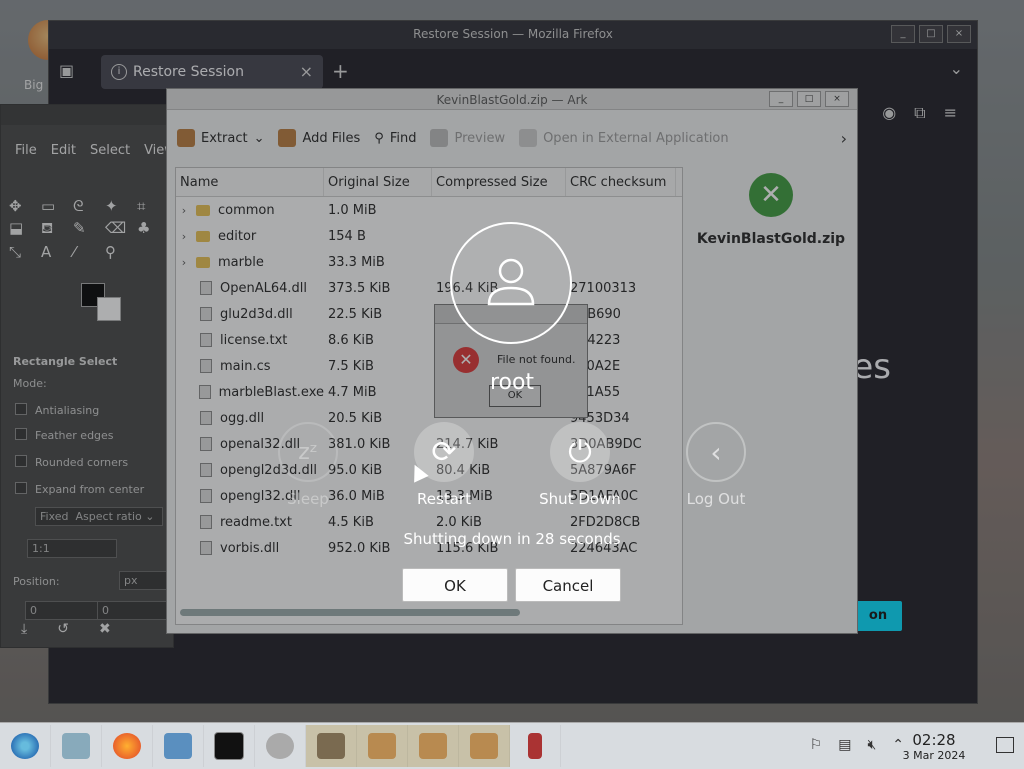 The image size is (1024, 769). Describe the element at coordinates (816, 745) in the screenshot. I see `notifications-icon: ⚐` at that location.